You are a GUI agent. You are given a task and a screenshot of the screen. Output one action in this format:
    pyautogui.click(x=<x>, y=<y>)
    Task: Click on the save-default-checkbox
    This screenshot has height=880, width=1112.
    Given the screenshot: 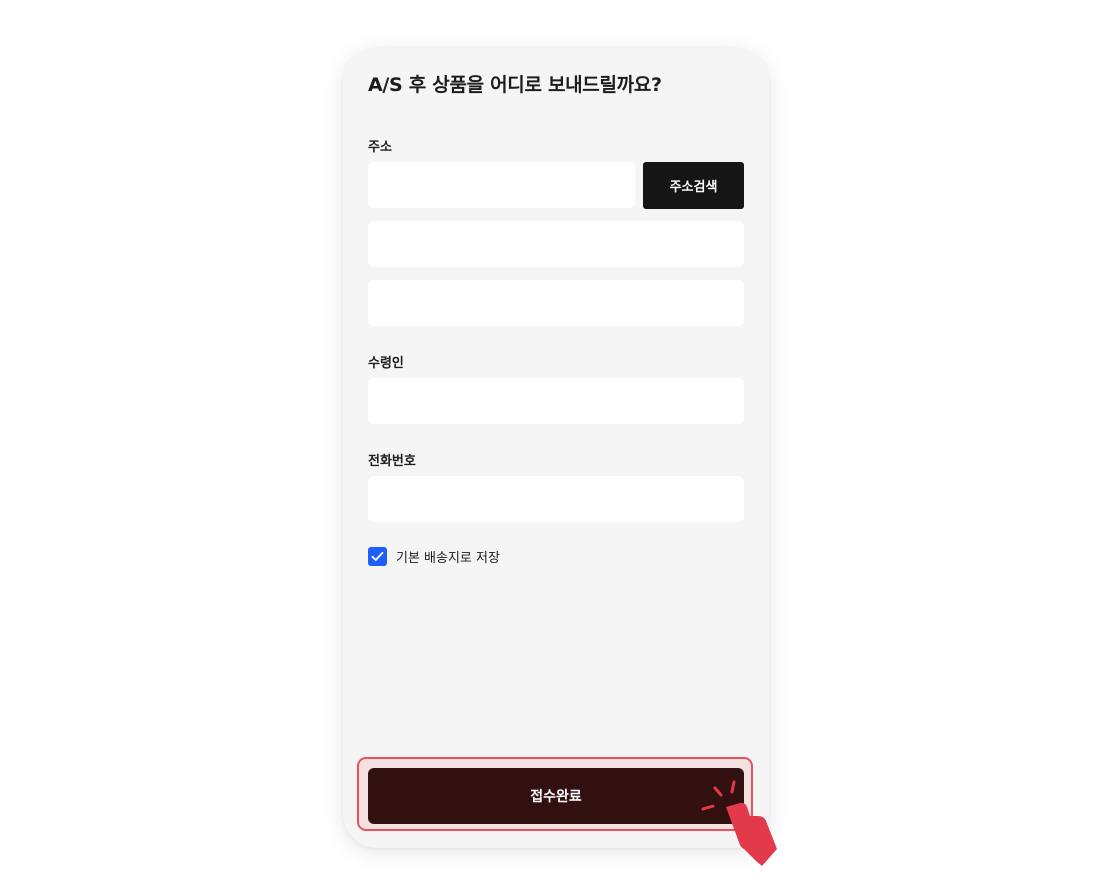 What is the action you would take?
    pyautogui.click(x=377, y=556)
    